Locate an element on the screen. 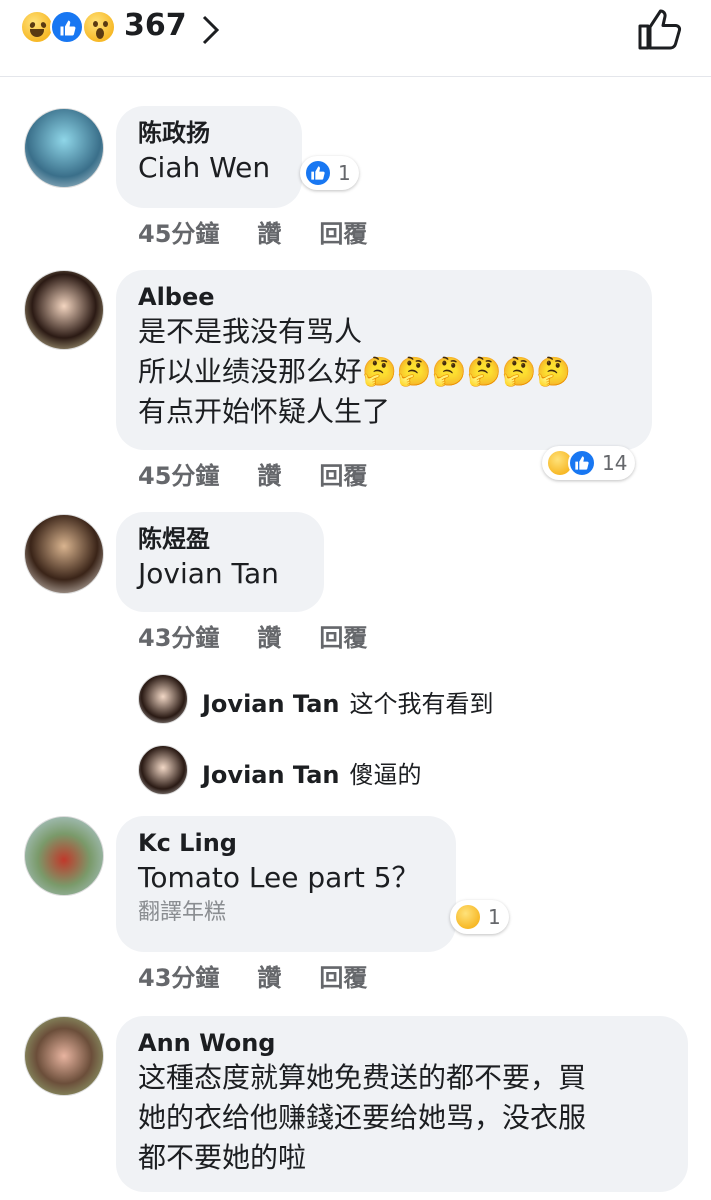 This screenshot has height=1200, width=711. reaction-count: 367 is located at coordinates (155, 25).